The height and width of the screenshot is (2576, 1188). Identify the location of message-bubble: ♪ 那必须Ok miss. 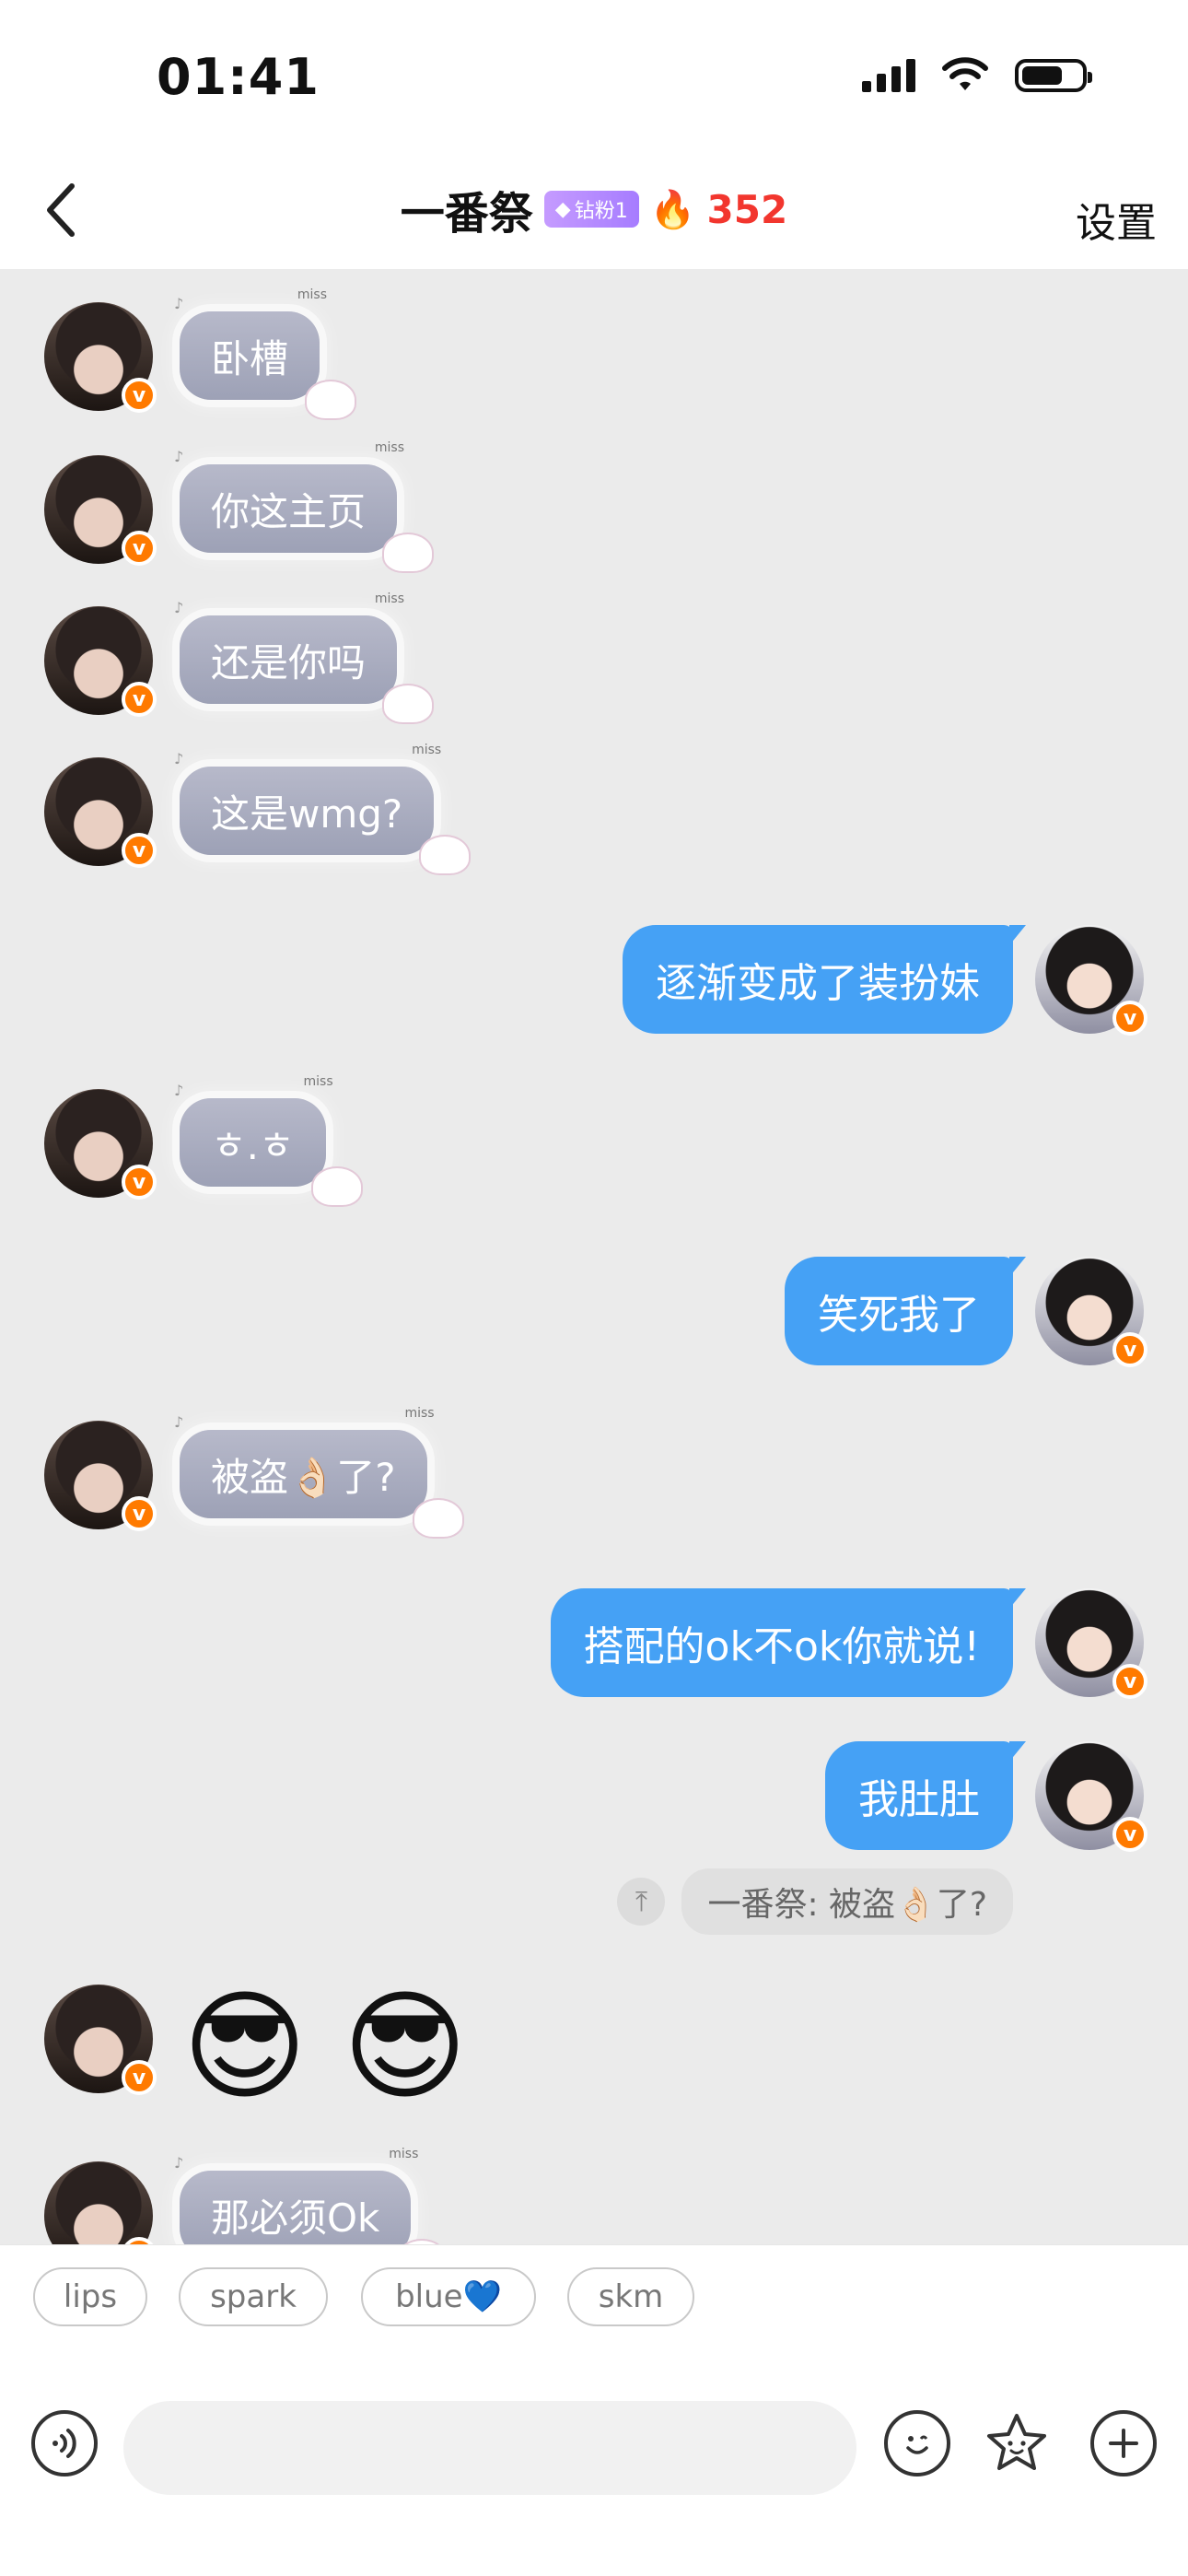
(311, 2195).